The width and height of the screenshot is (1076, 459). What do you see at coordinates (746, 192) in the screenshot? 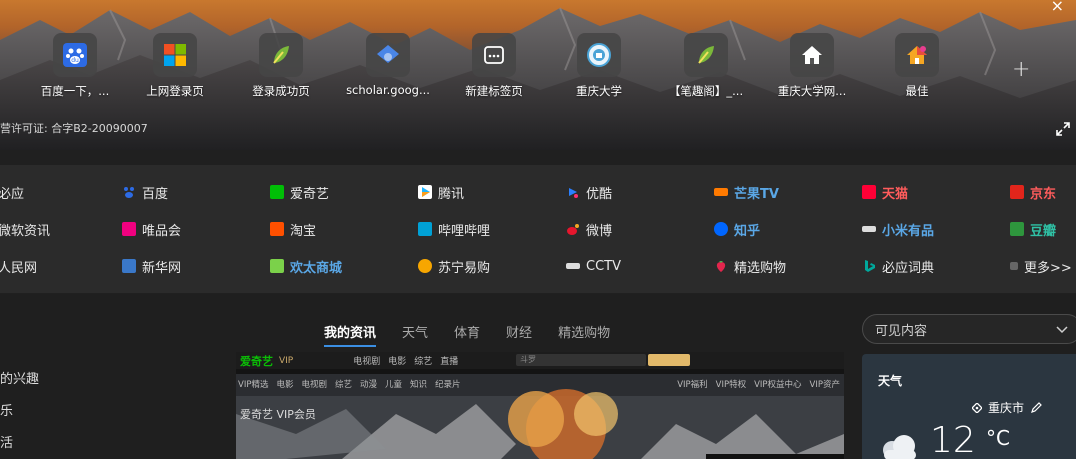
I see `link-mango-tv: 芒果TV` at bounding box center [746, 192].